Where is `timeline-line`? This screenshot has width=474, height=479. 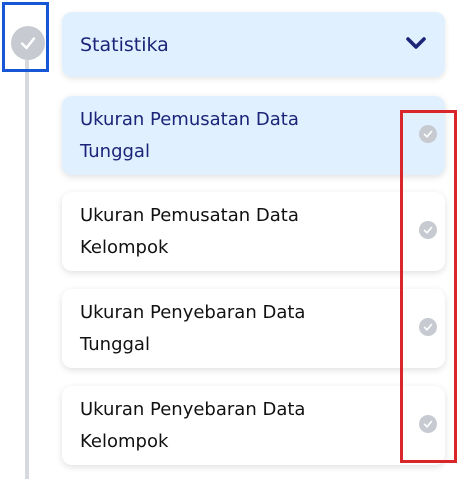 timeline-line is located at coordinates (27, 269).